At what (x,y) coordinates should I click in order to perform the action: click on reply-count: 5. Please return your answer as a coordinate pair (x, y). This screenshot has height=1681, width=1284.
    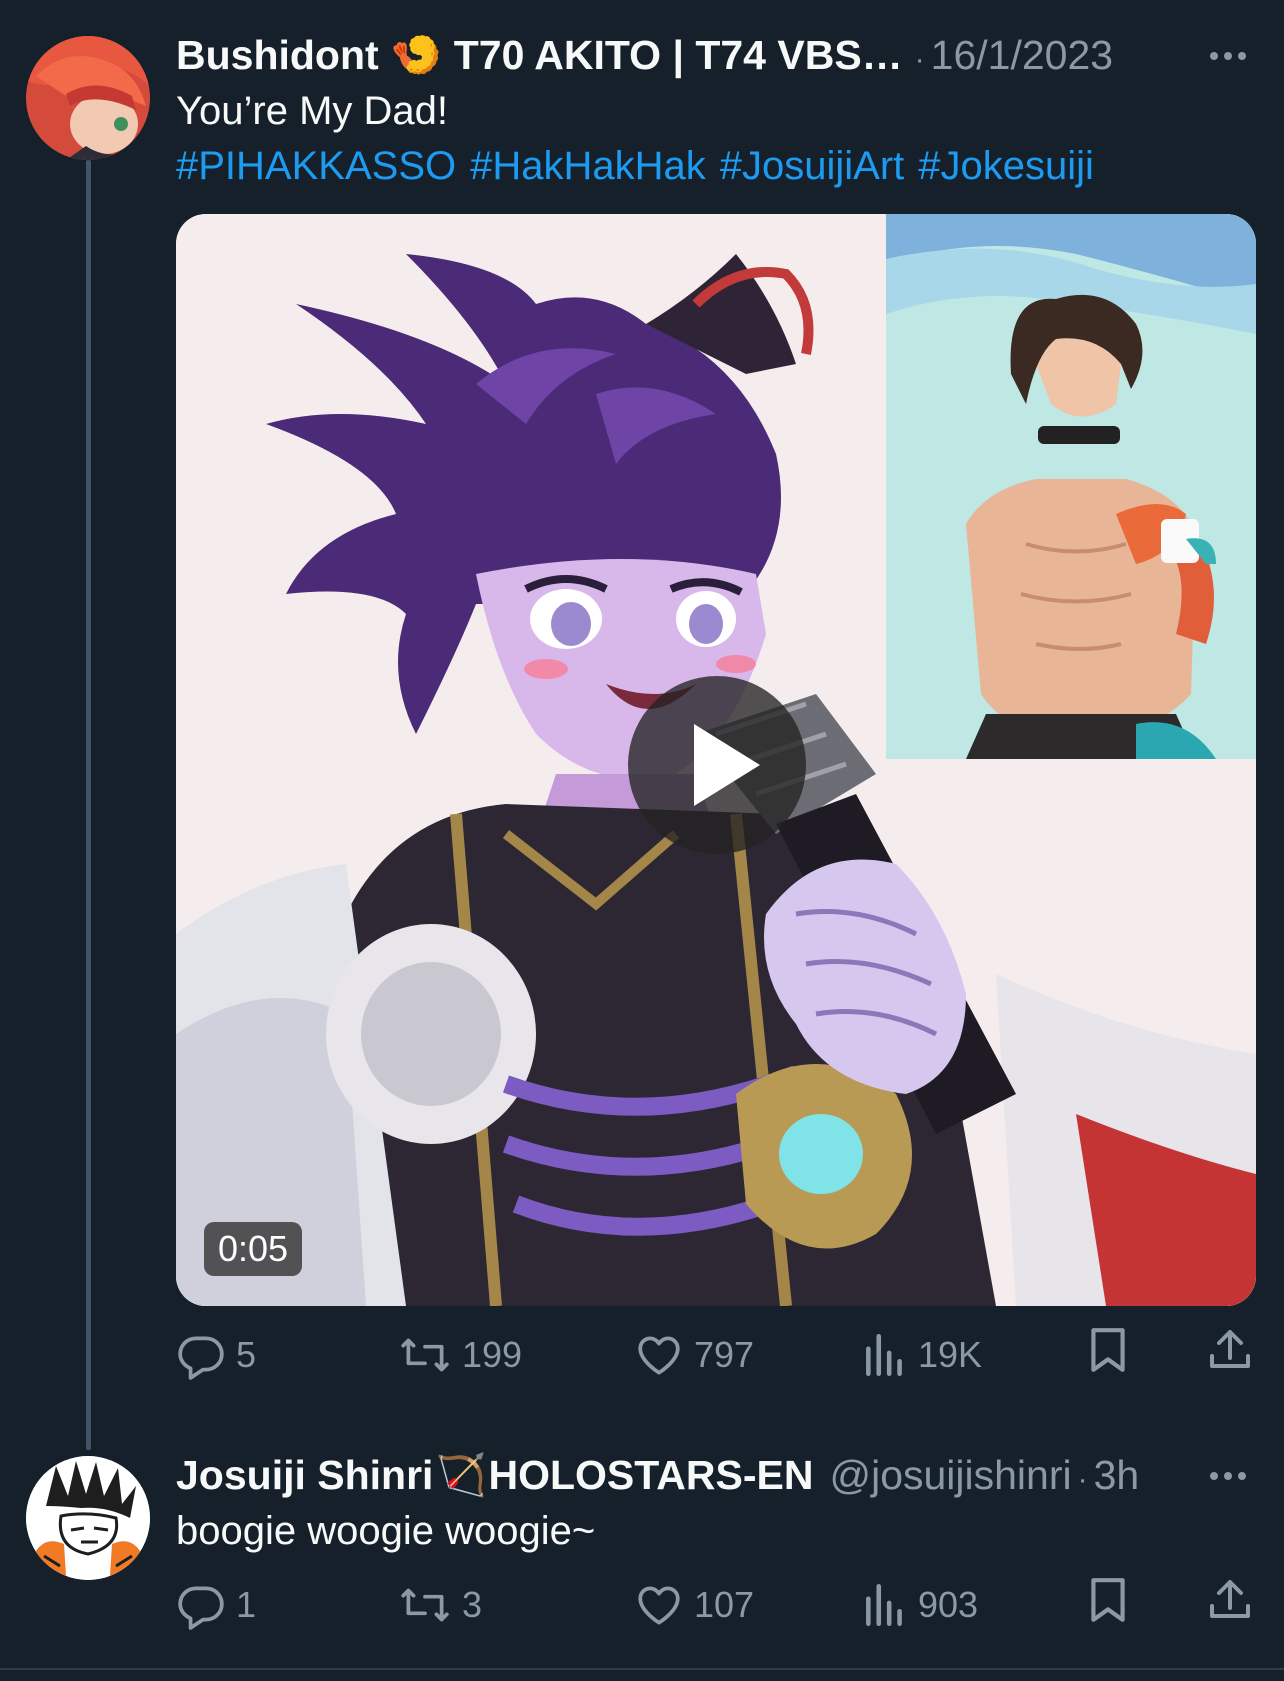
    Looking at the image, I should click on (246, 1354).